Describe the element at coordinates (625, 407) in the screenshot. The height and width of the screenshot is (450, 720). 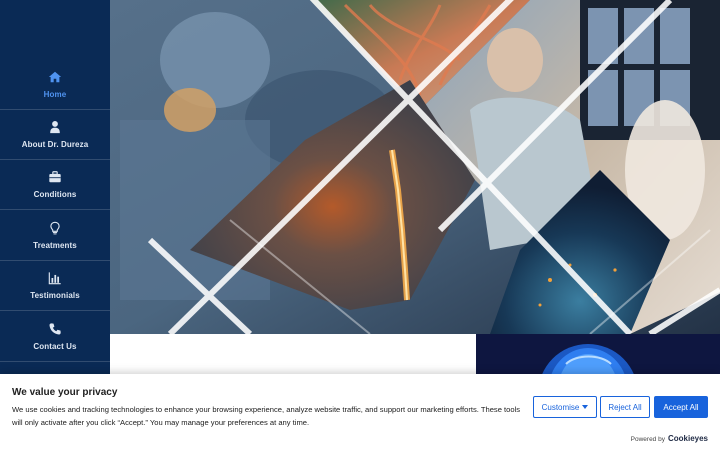
I see `reject-all-button: Reject All` at that location.